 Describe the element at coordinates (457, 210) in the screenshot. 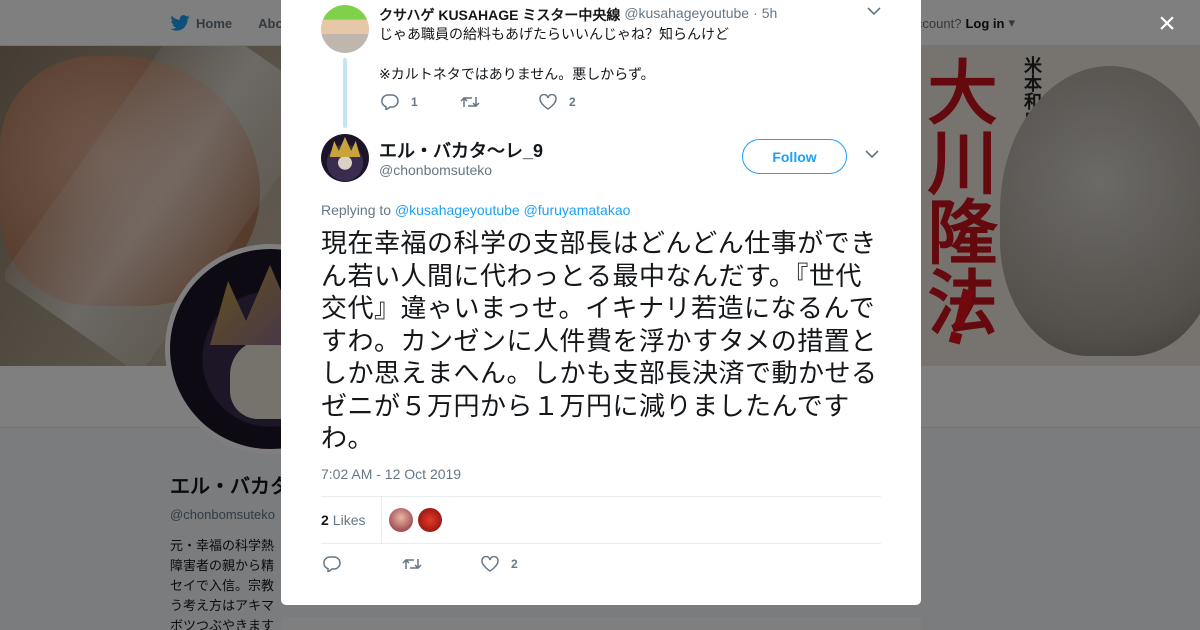

I see `replying-to-user-link: @kusahageyoutube` at that location.